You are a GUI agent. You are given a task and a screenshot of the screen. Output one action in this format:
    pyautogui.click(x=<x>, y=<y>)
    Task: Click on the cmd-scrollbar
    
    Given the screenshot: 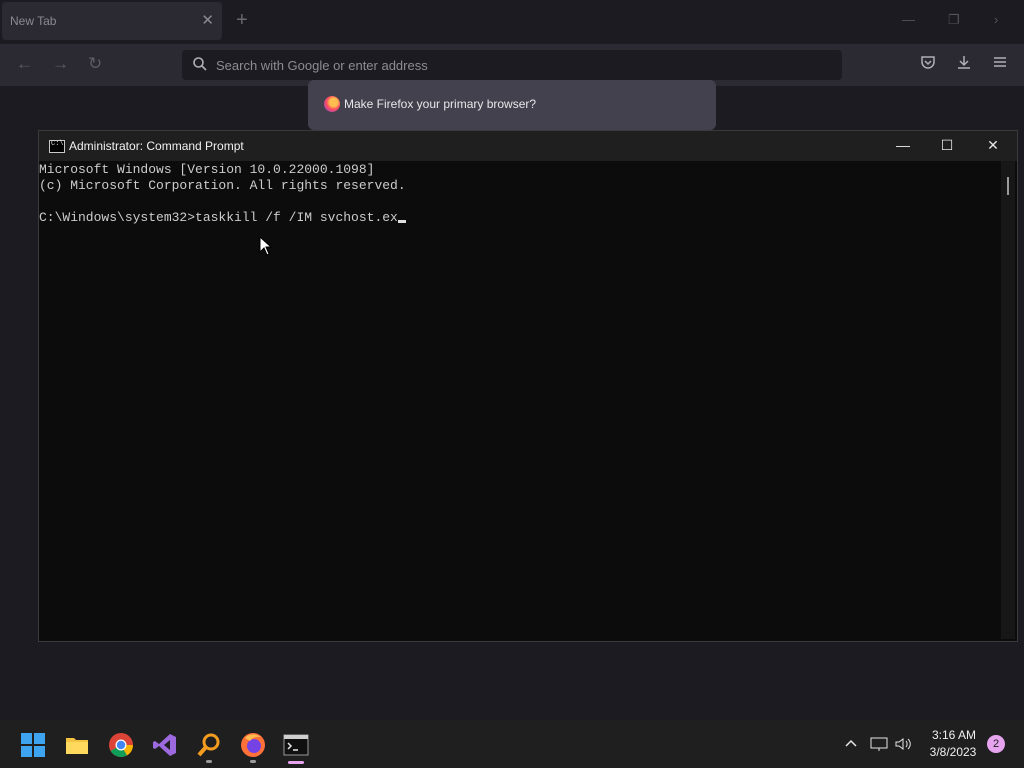 What is the action you would take?
    pyautogui.click(x=1008, y=400)
    